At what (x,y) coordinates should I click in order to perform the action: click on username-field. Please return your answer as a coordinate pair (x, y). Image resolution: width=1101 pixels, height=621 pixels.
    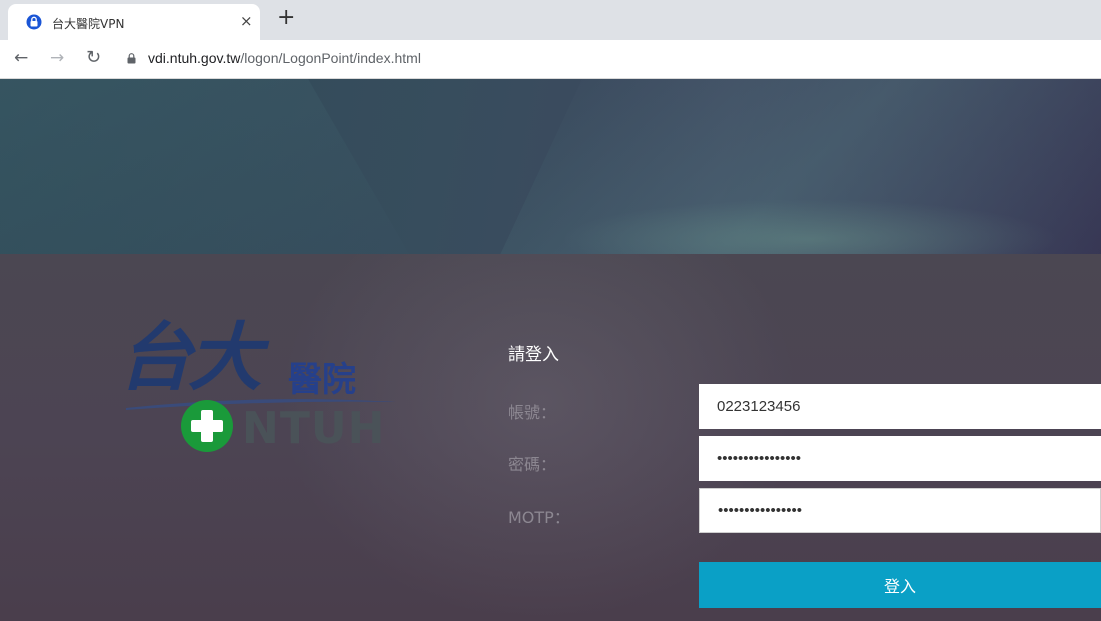
    Looking at the image, I should click on (900, 406).